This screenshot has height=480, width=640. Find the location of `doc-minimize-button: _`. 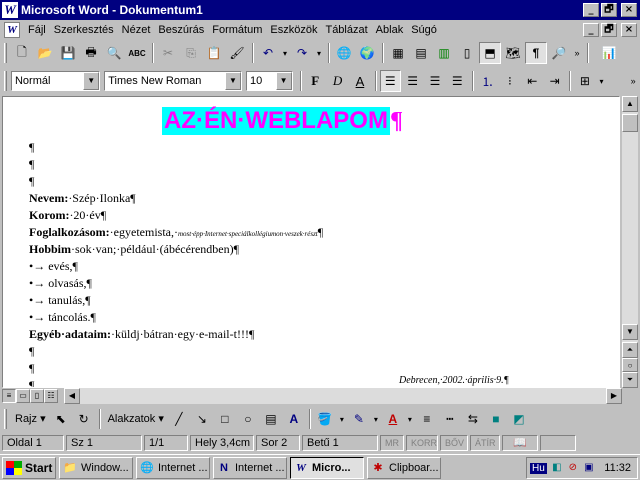

doc-minimize-button: _ is located at coordinates (591, 30).